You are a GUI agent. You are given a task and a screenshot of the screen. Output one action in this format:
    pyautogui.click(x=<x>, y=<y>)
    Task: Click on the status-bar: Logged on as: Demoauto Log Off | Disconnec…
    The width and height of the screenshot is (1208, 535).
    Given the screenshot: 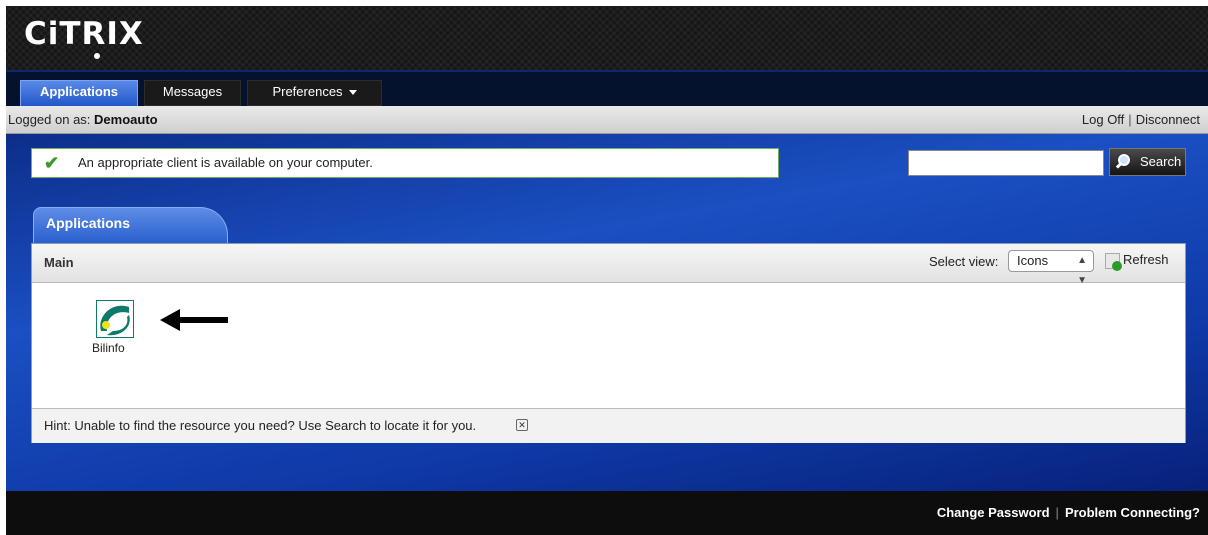 What is the action you would take?
    pyautogui.click(x=607, y=120)
    